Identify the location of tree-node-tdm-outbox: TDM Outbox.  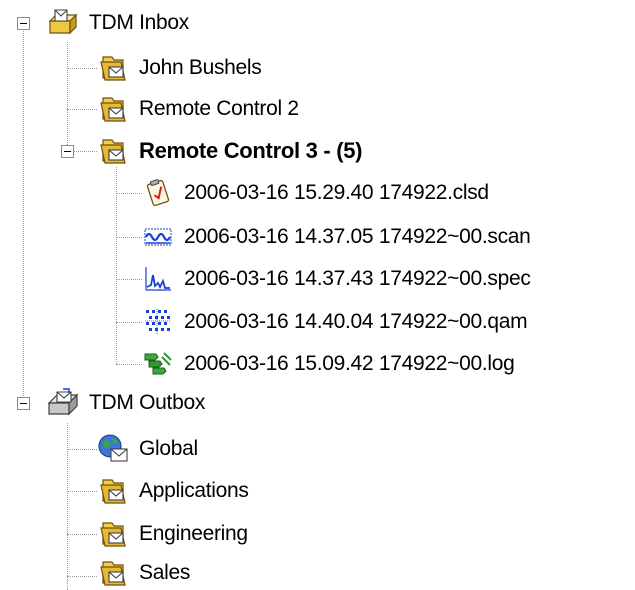
(126, 403).